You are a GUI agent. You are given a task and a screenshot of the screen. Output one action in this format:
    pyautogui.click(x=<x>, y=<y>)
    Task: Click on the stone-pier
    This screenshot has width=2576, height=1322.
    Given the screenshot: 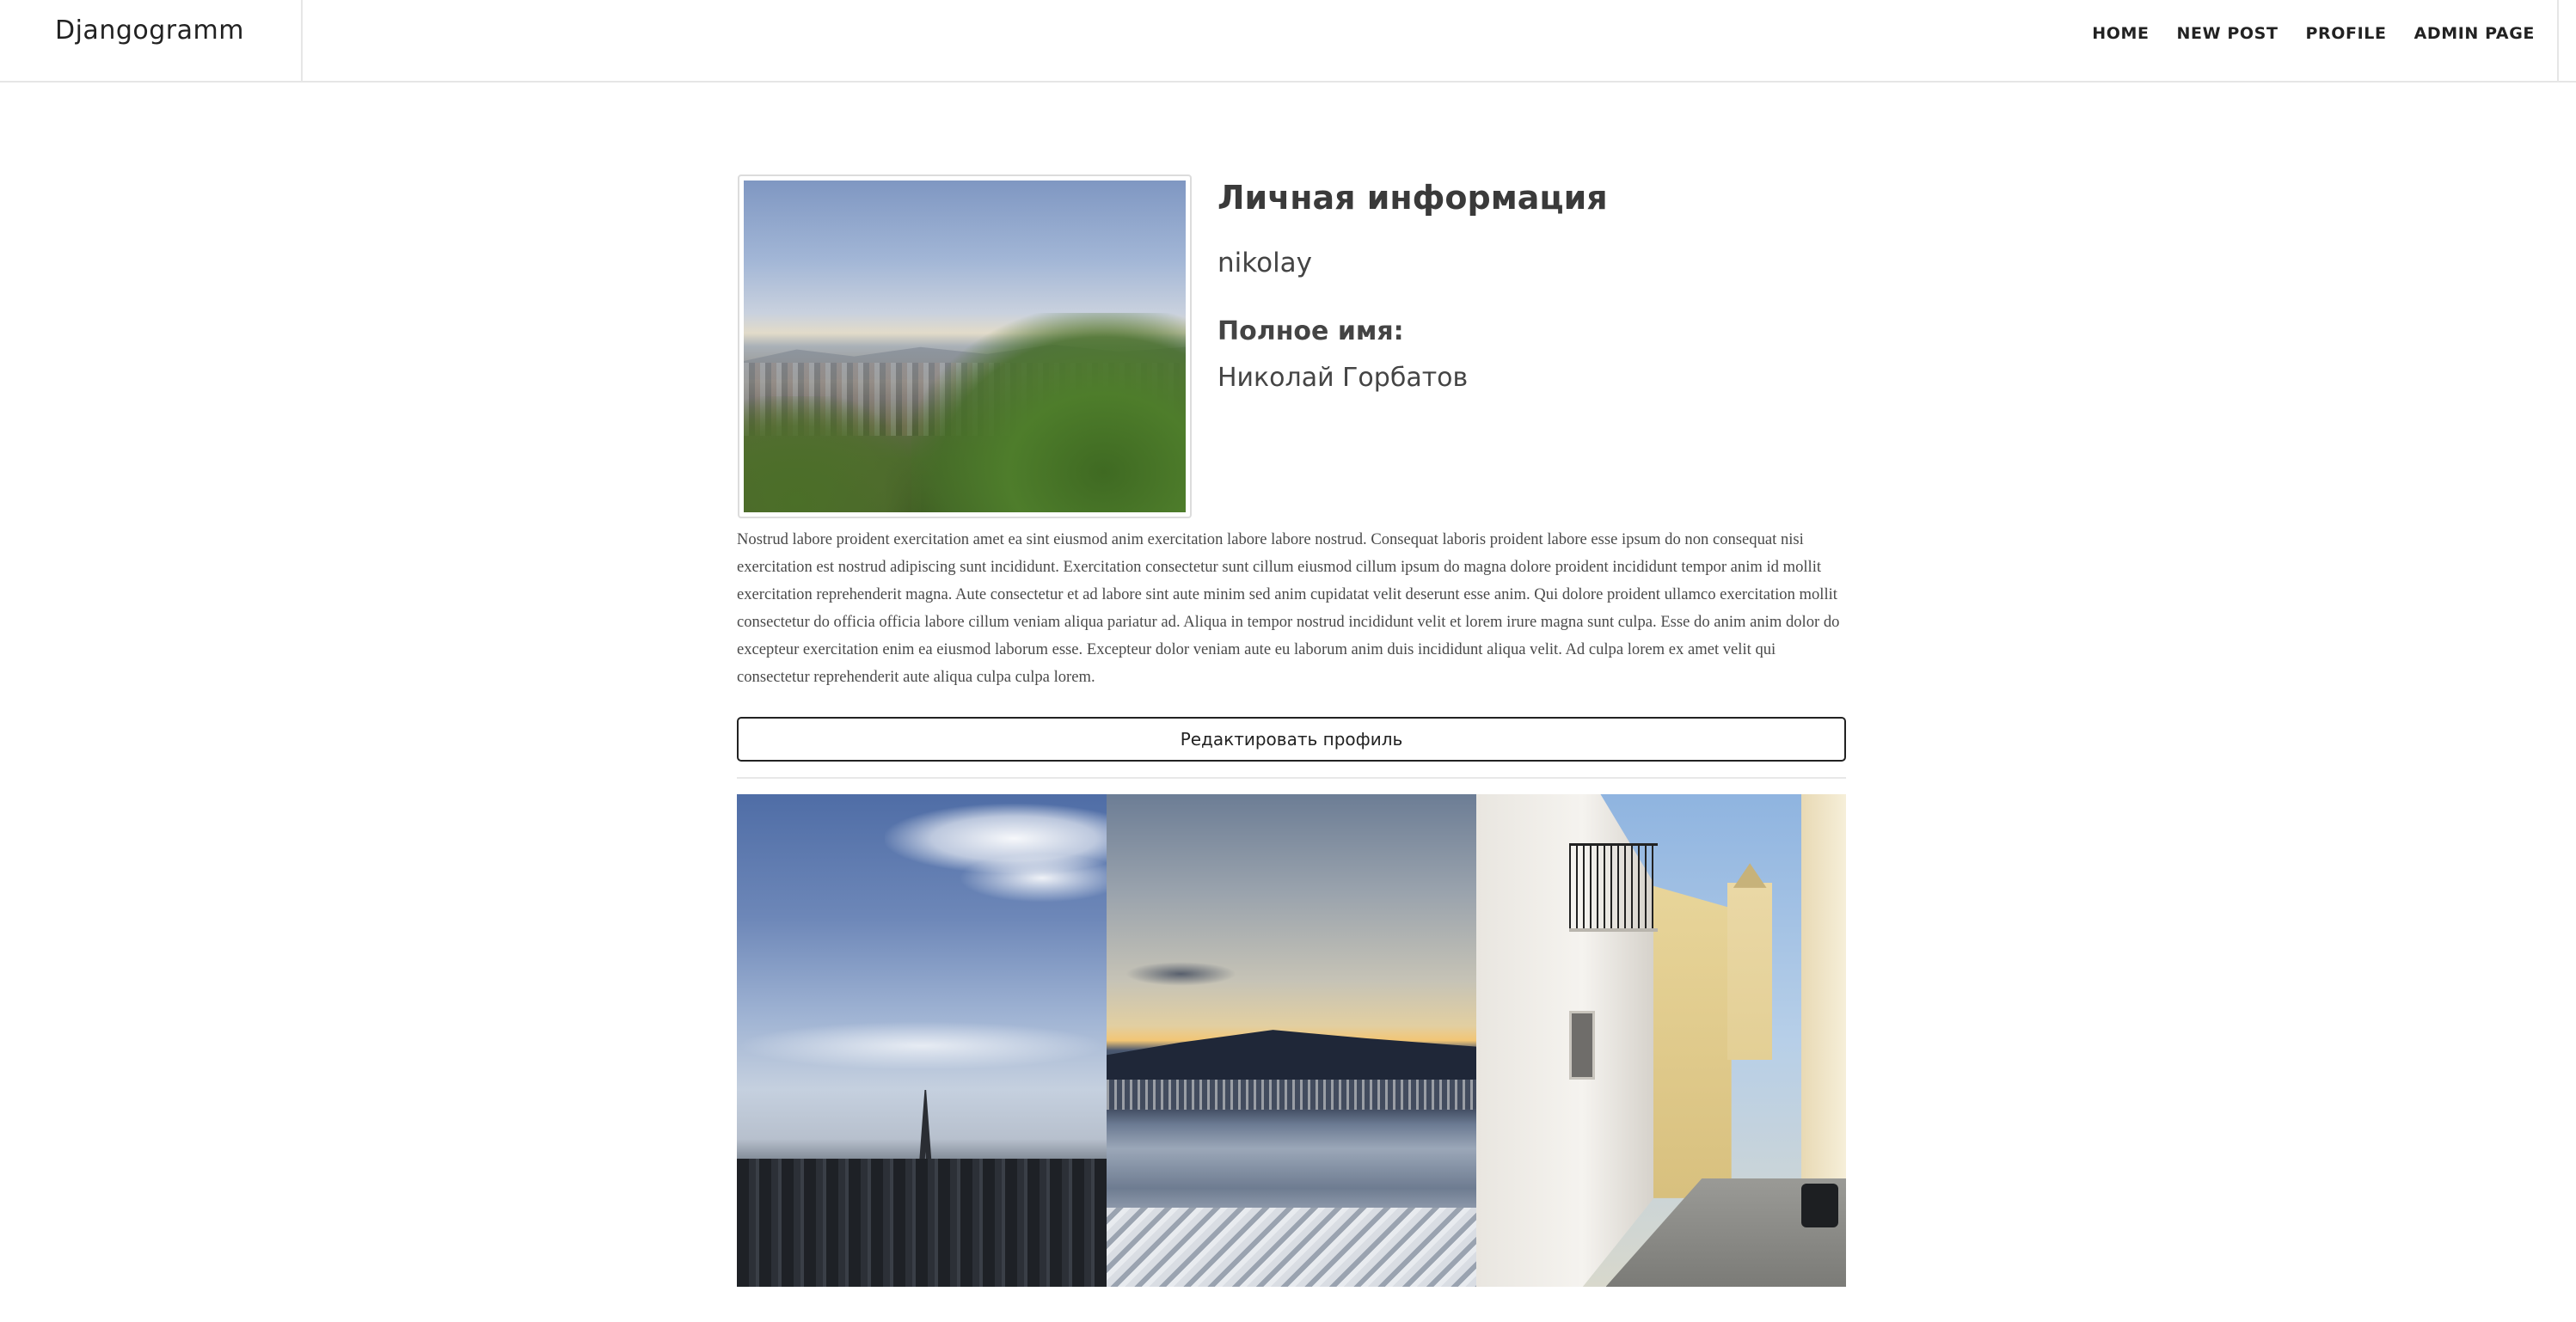 What is the action you would take?
    pyautogui.click(x=1292, y=1247)
    